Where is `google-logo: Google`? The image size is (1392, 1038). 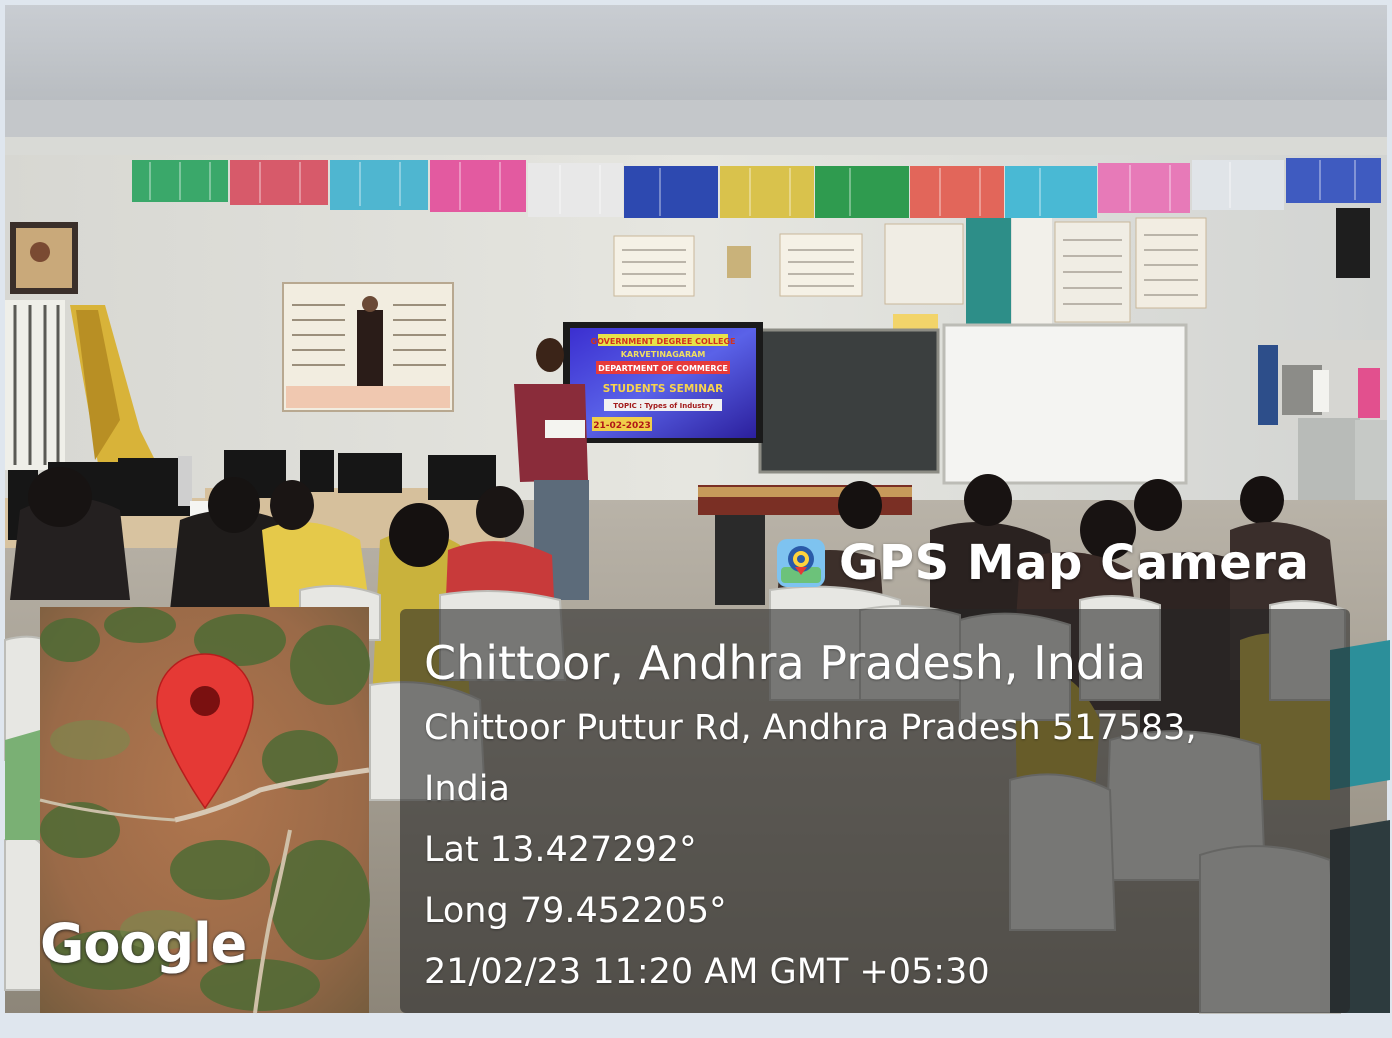
google-logo: Google is located at coordinates (143, 943).